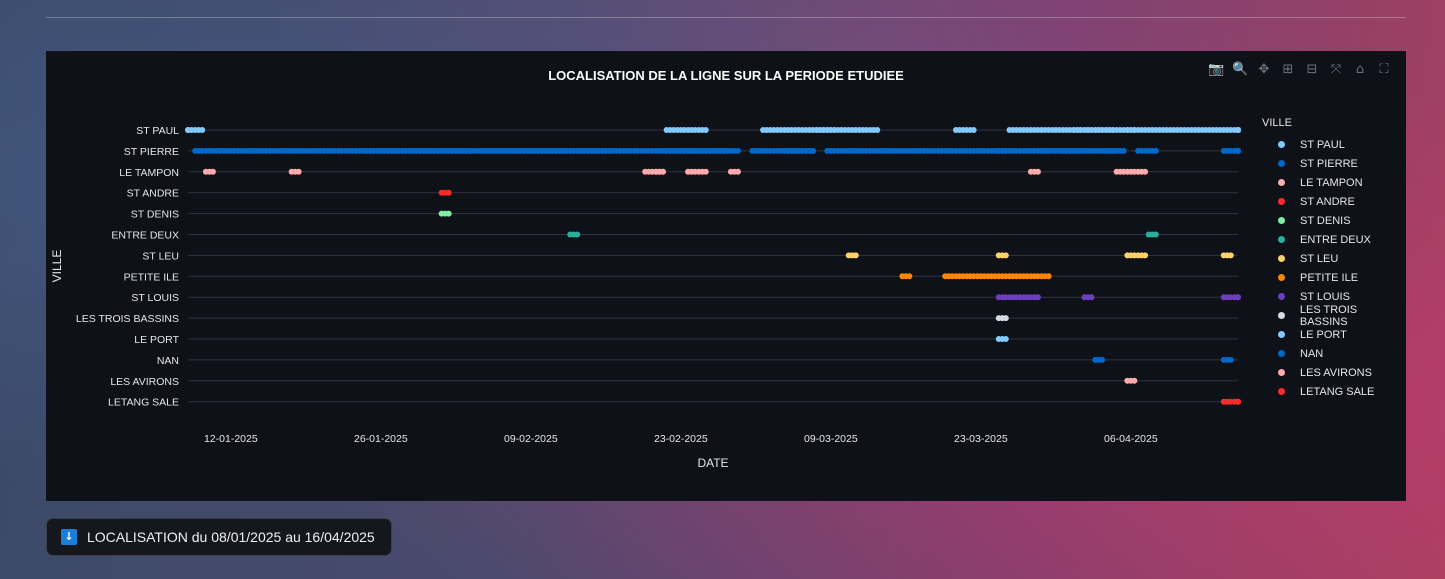 Image resolution: width=1445 pixels, height=579 pixels. Describe the element at coordinates (1336, 70) in the screenshot. I see `autoscale-icon: ⤧` at that location.